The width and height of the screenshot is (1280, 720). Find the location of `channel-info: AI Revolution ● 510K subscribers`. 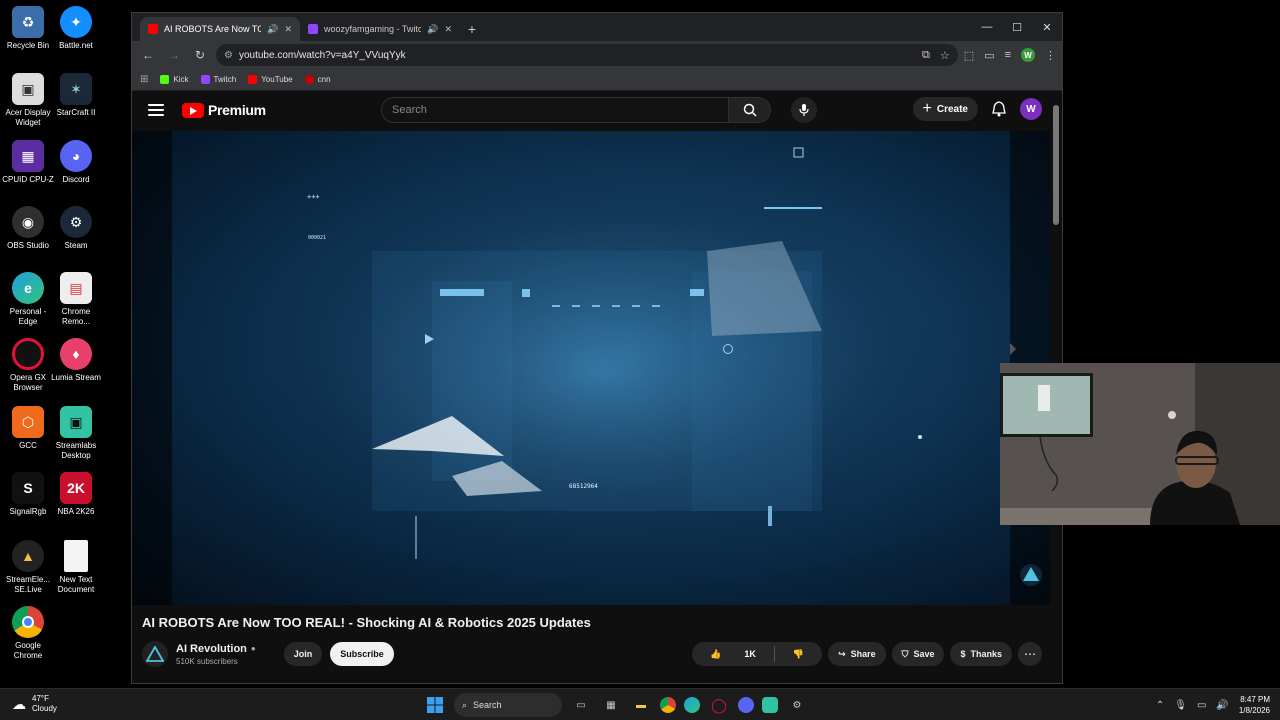

channel-info: AI Revolution ● 510K subscribers is located at coordinates (216, 654).